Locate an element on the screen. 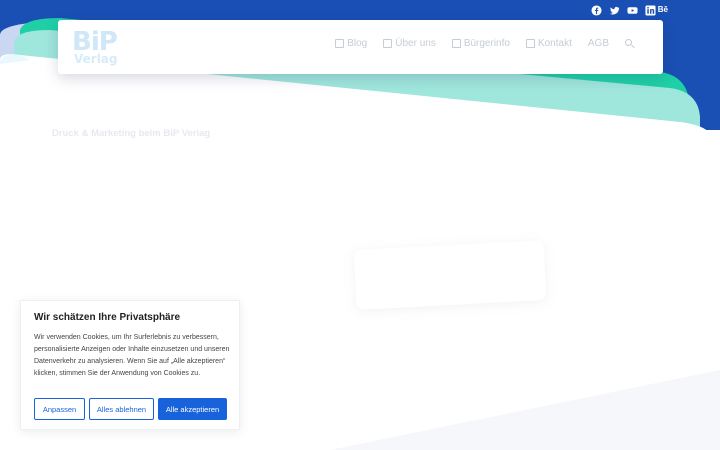  info-icon is located at coordinates (456, 43).